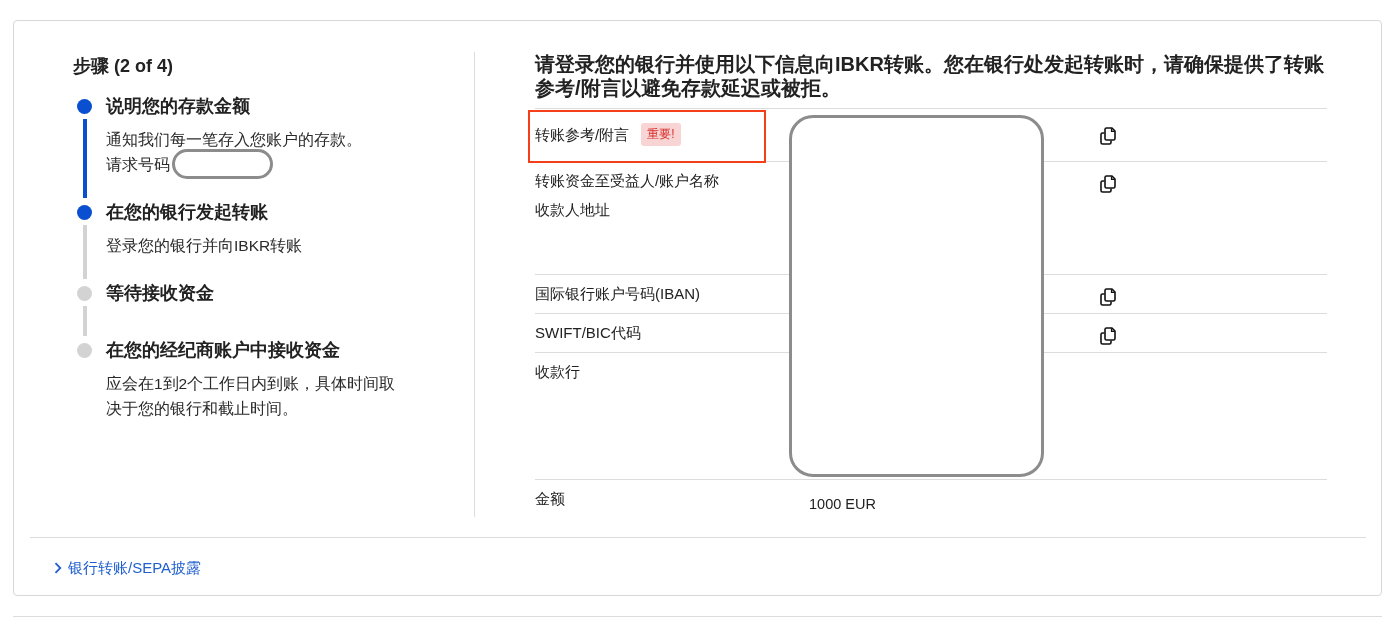 Image resolution: width=1392 pixels, height=634 pixels. I want to click on step-description: 登录您的银行并向IBKR转账, so click(204, 246).